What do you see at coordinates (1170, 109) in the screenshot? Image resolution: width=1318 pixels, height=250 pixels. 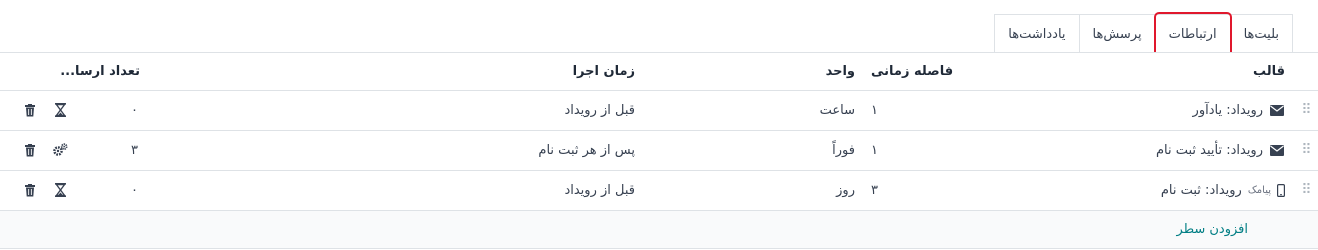 I see `template-cell: رویداد: یادآور` at bounding box center [1170, 109].